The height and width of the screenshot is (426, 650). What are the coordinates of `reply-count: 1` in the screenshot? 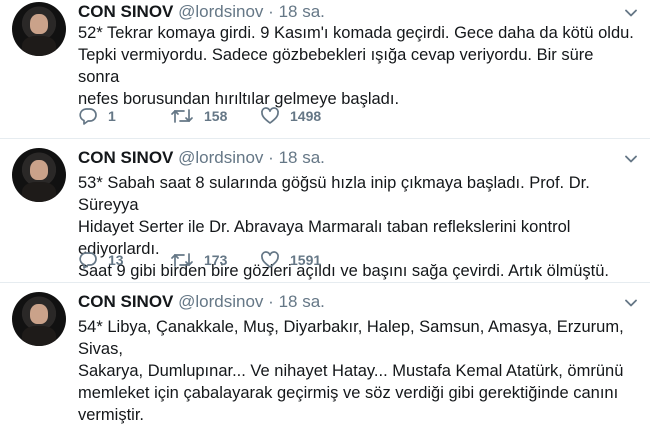 It's located at (112, 116).